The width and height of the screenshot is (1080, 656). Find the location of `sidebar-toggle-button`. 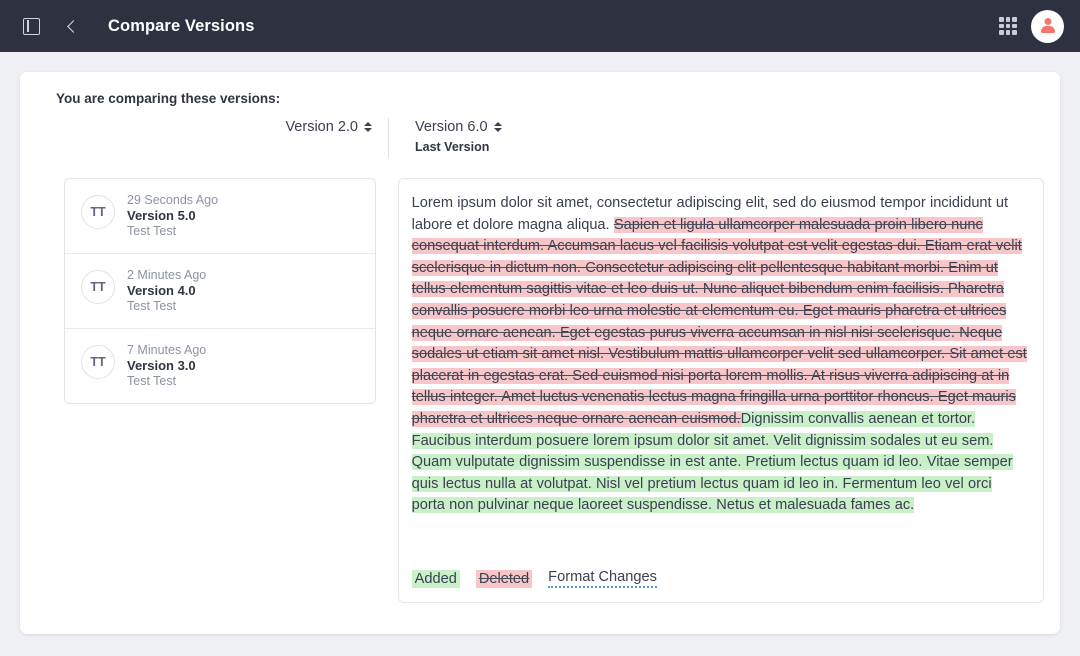

sidebar-toggle-button is located at coordinates (31, 26).